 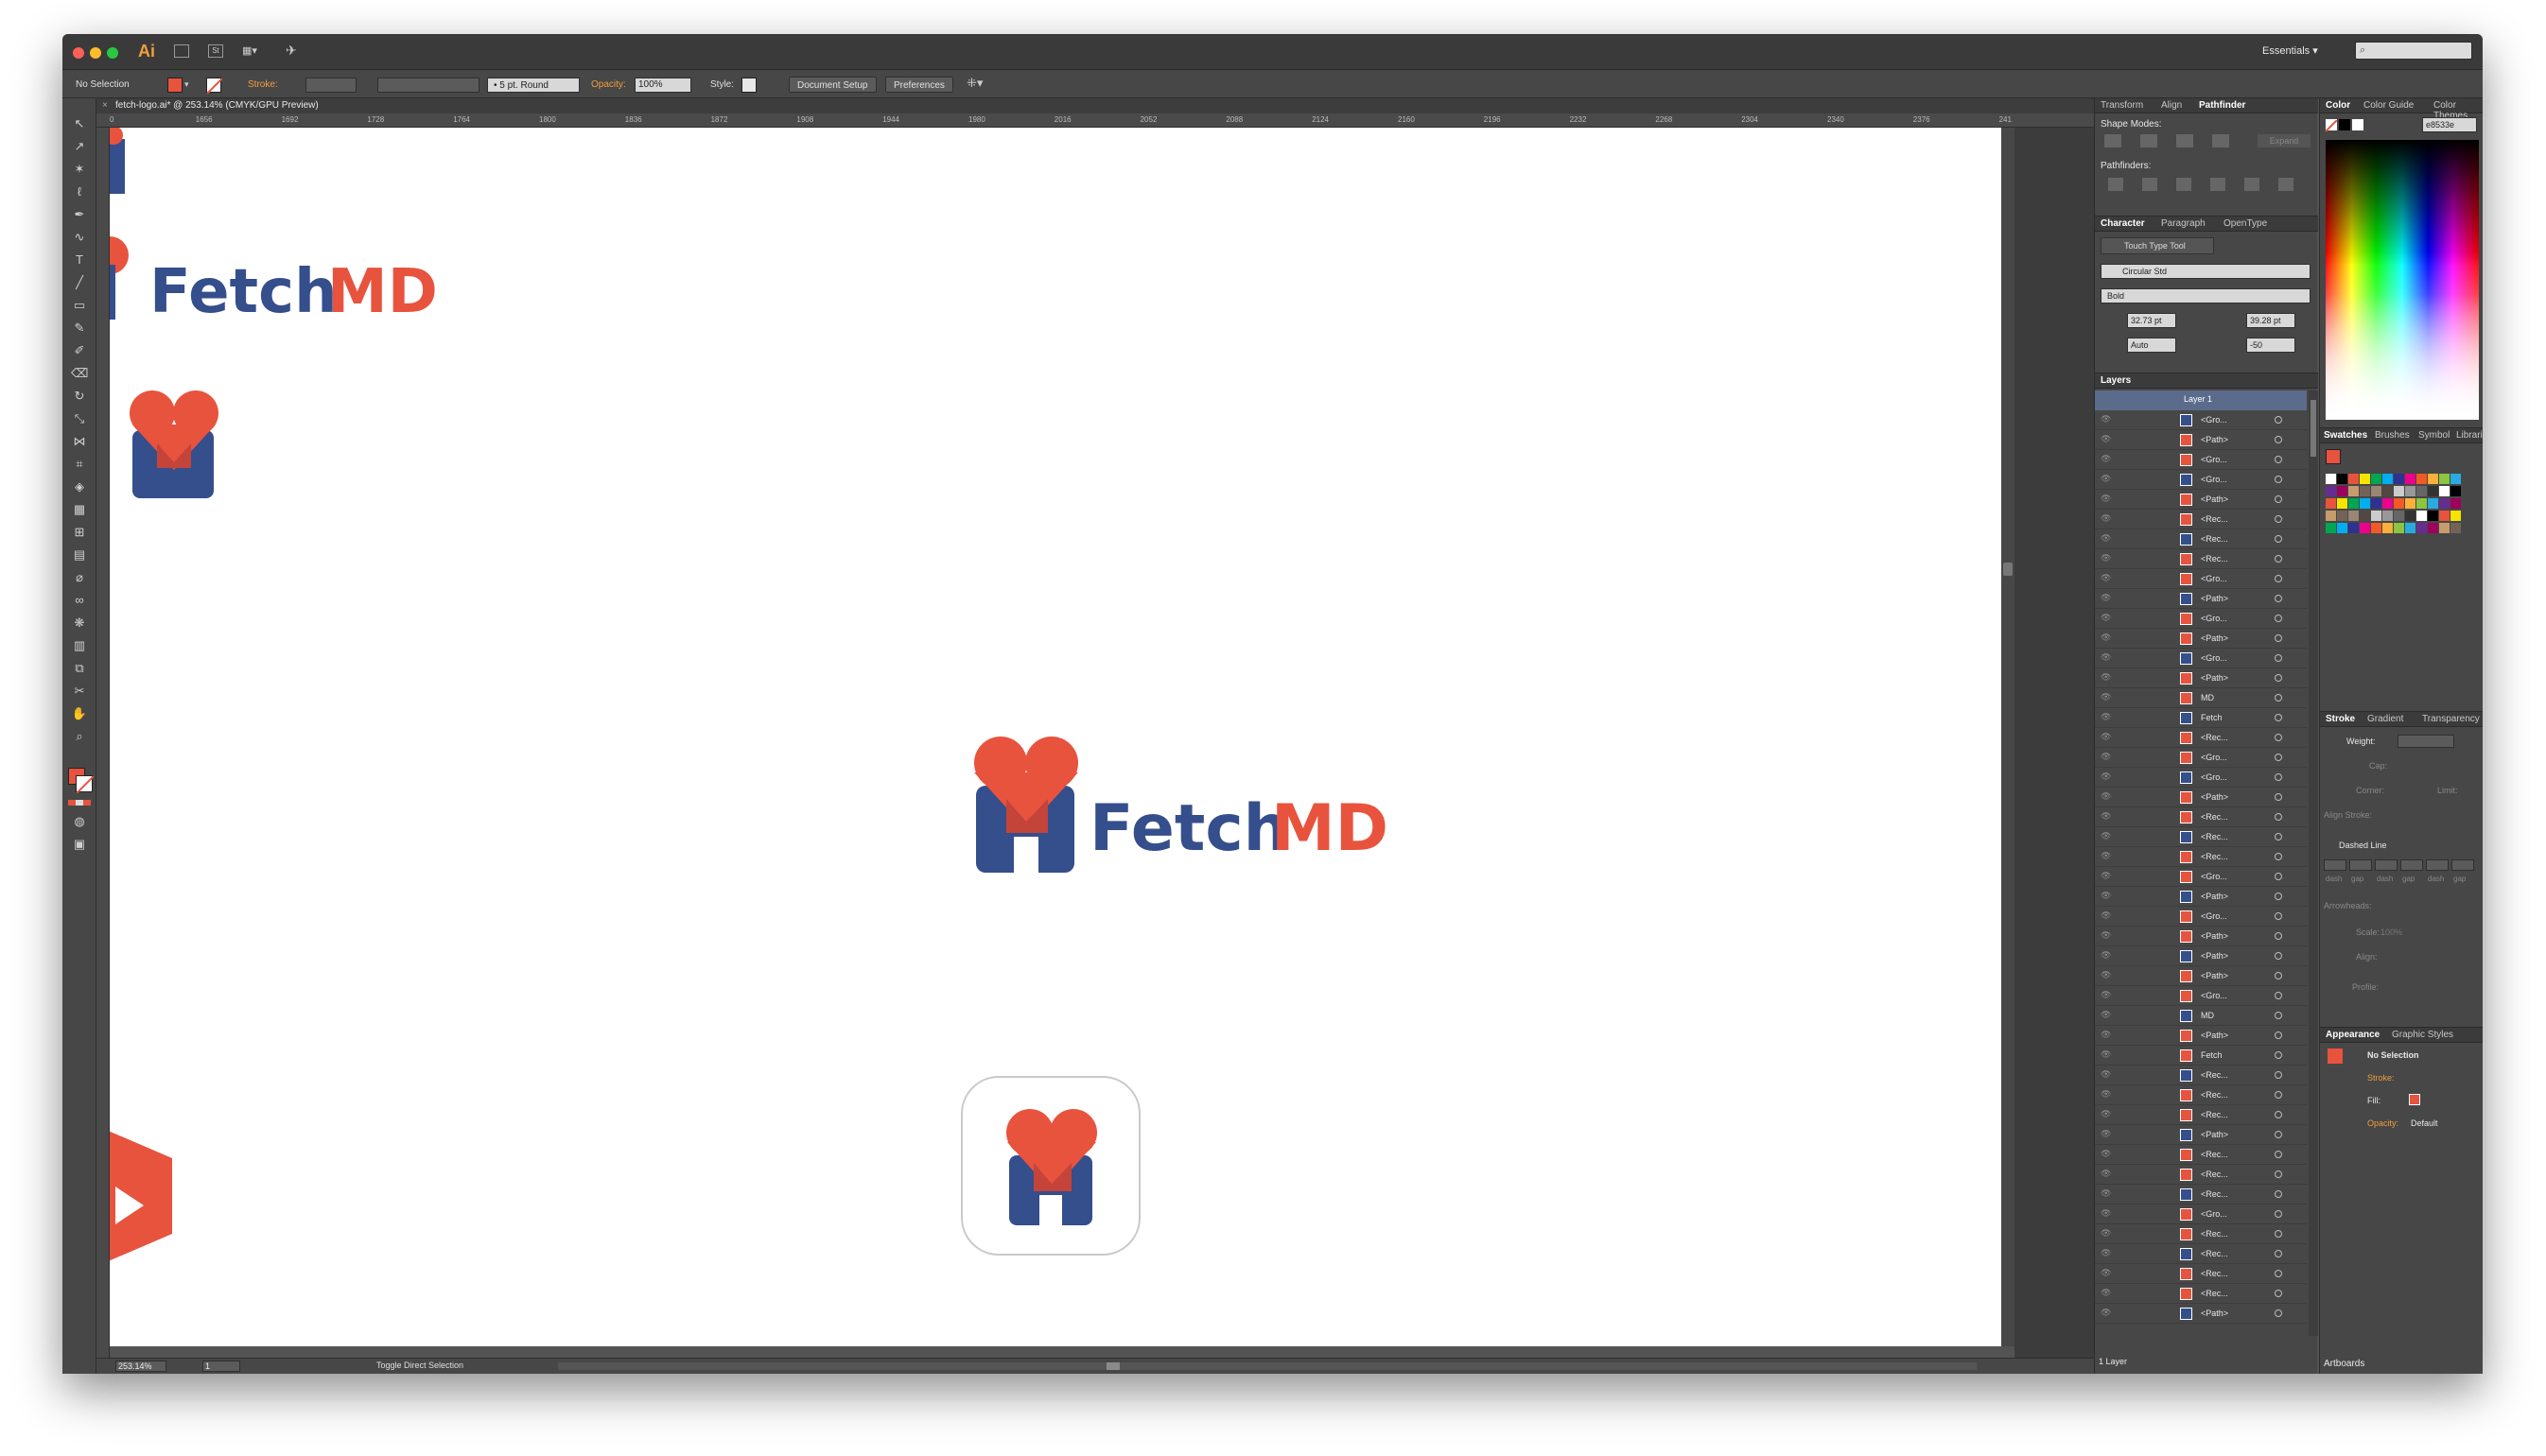 What do you see at coordinates (80, 328) in the screenshot?
I see `paintbrush-tool-icon: ✎` at bounding box center [80, 328].